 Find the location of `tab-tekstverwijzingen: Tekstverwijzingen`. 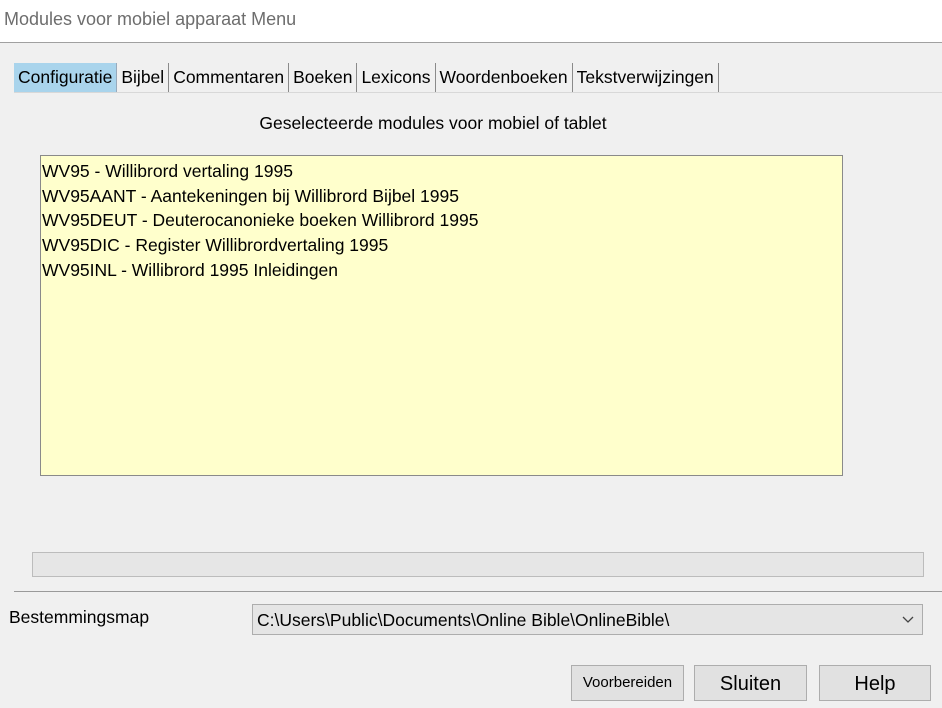

tab-tekstverwijzingen: Tekstverwijzingen is located at coordinates (645, 77).